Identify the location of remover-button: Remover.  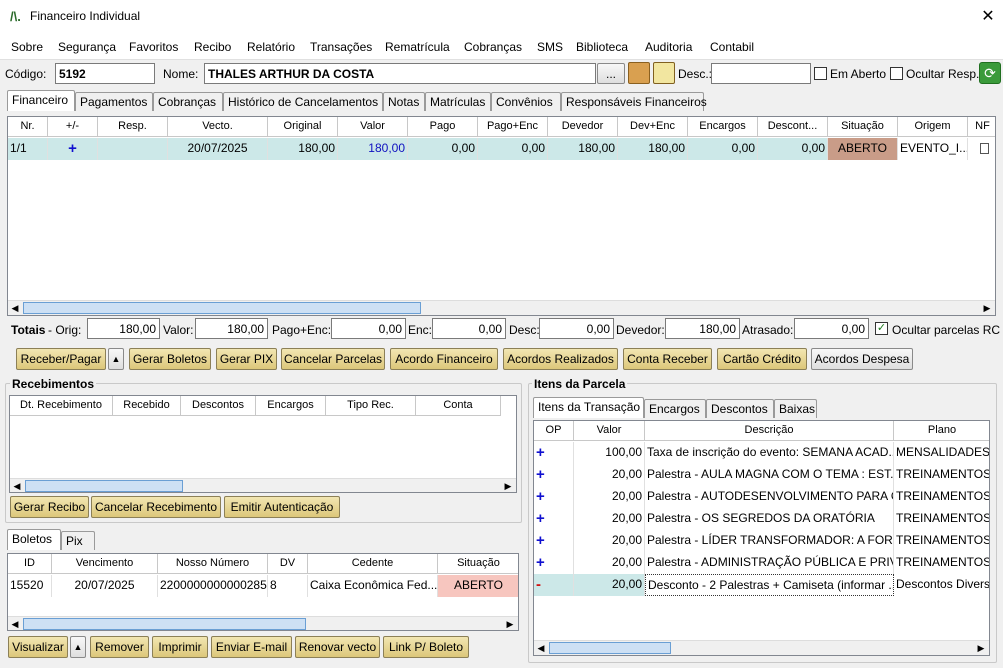
(119, 647).